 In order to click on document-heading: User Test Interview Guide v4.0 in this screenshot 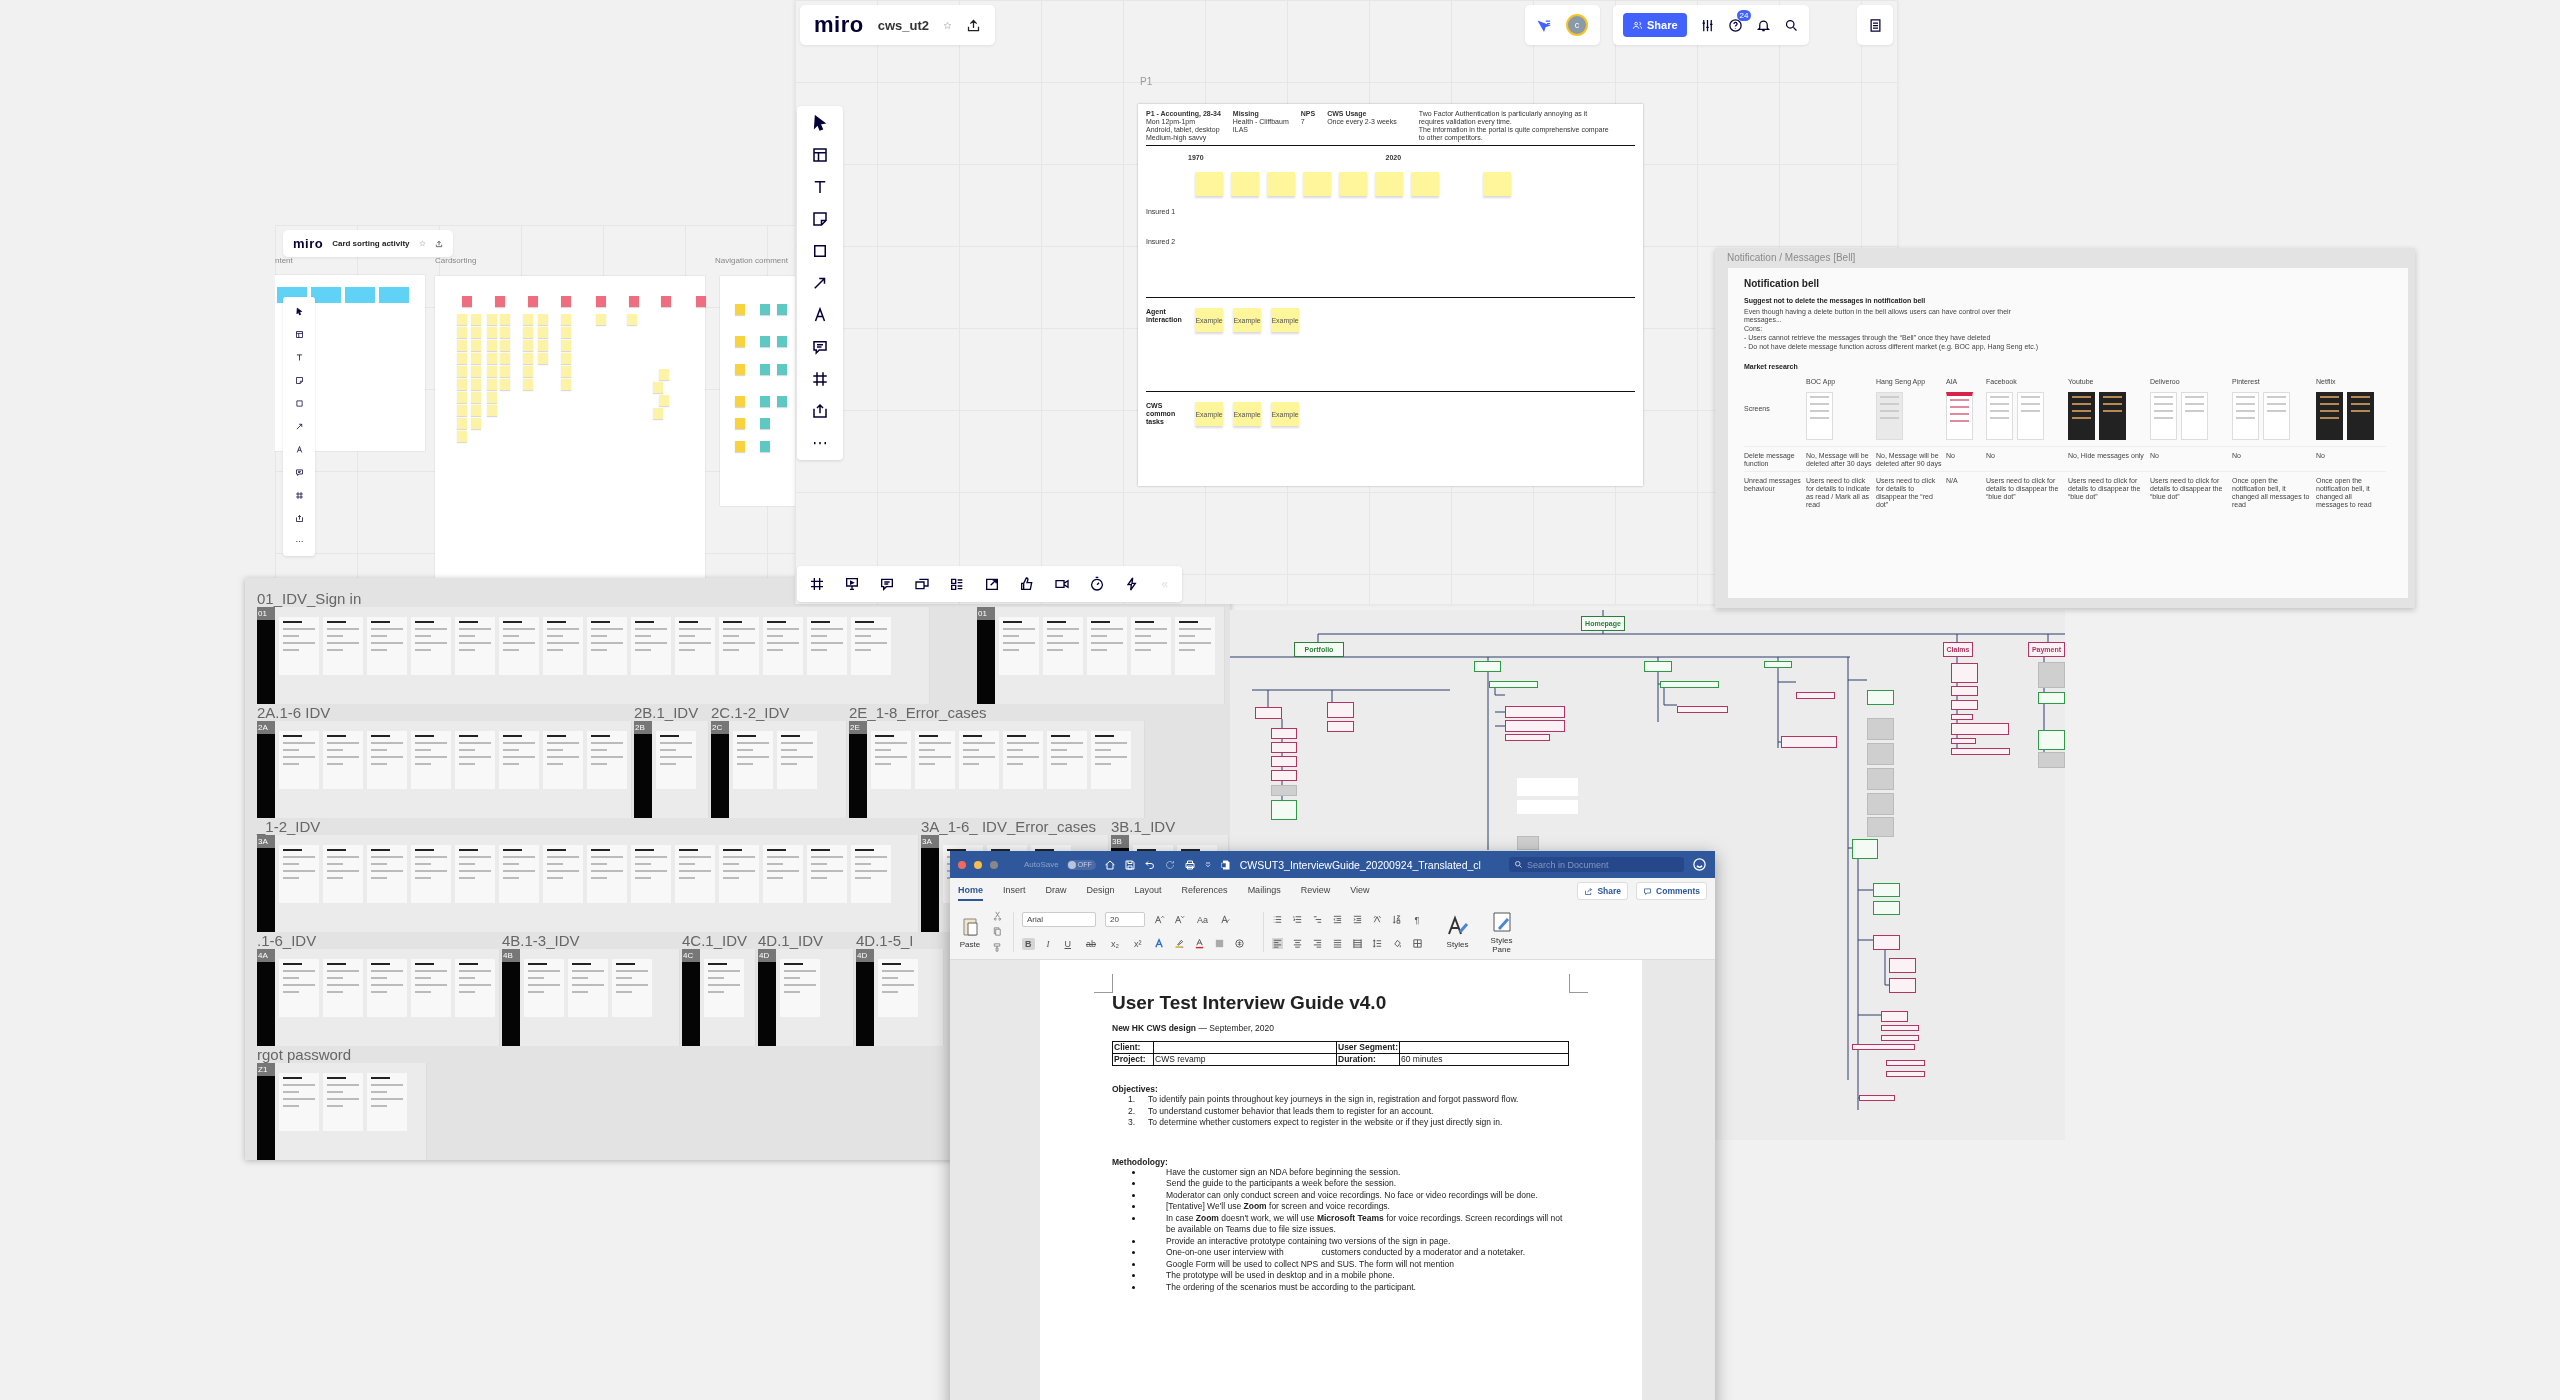, I will do `click(1250, 1003)`.